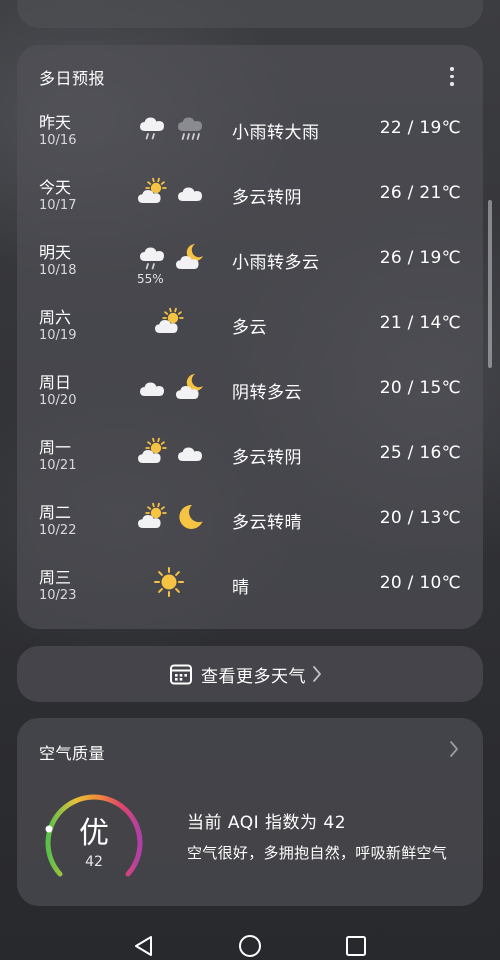 The height and width of the screenshot is (960, 500). I want to click on forecast-row: 周二 10/22 多云转晴 20 / 13℃, so click(250, 523).